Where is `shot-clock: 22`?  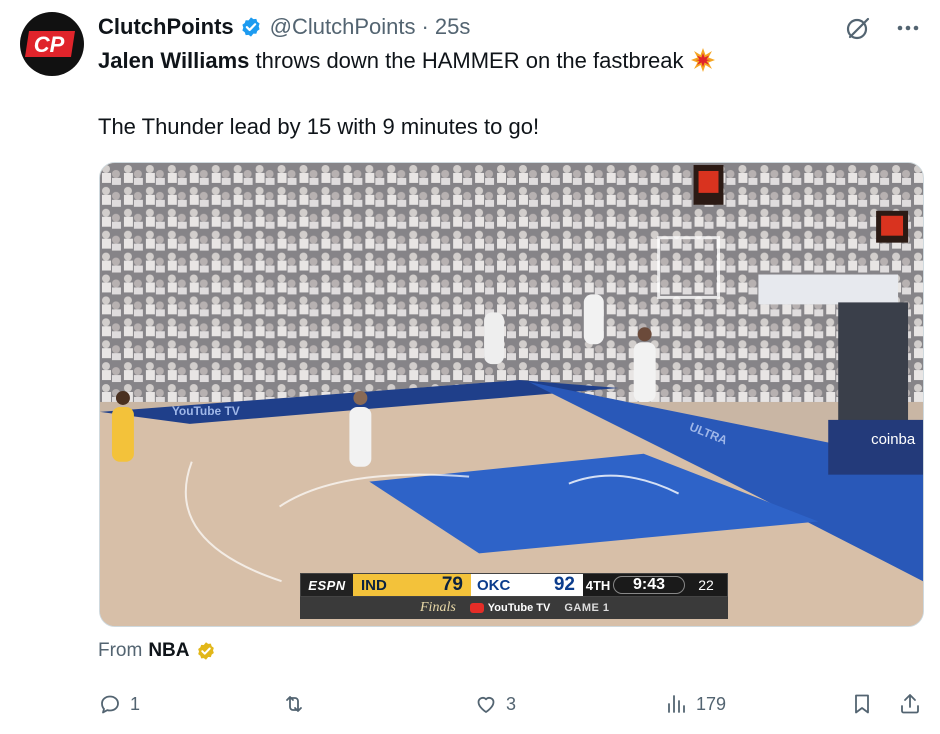 shot-clock: 22 is located at coordinates (706, 585).